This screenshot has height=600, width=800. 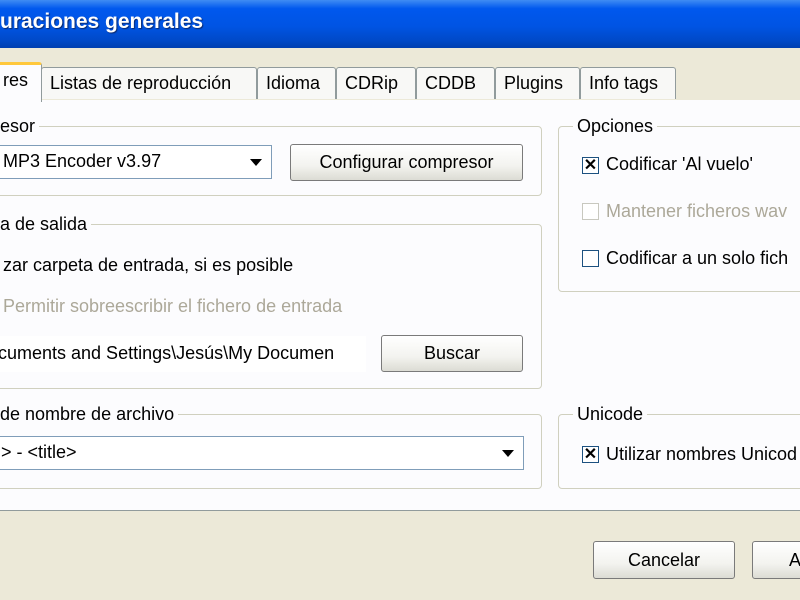 I want to click on accept-button: A, so click(x=776, y=560).